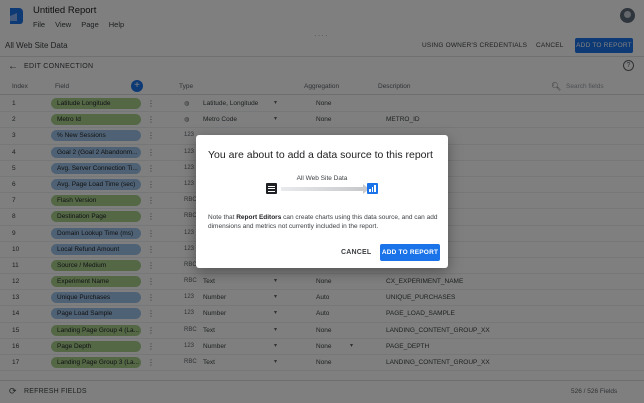  I want to click on dialog-cancel-button: CANCEL, so click(356, 252).